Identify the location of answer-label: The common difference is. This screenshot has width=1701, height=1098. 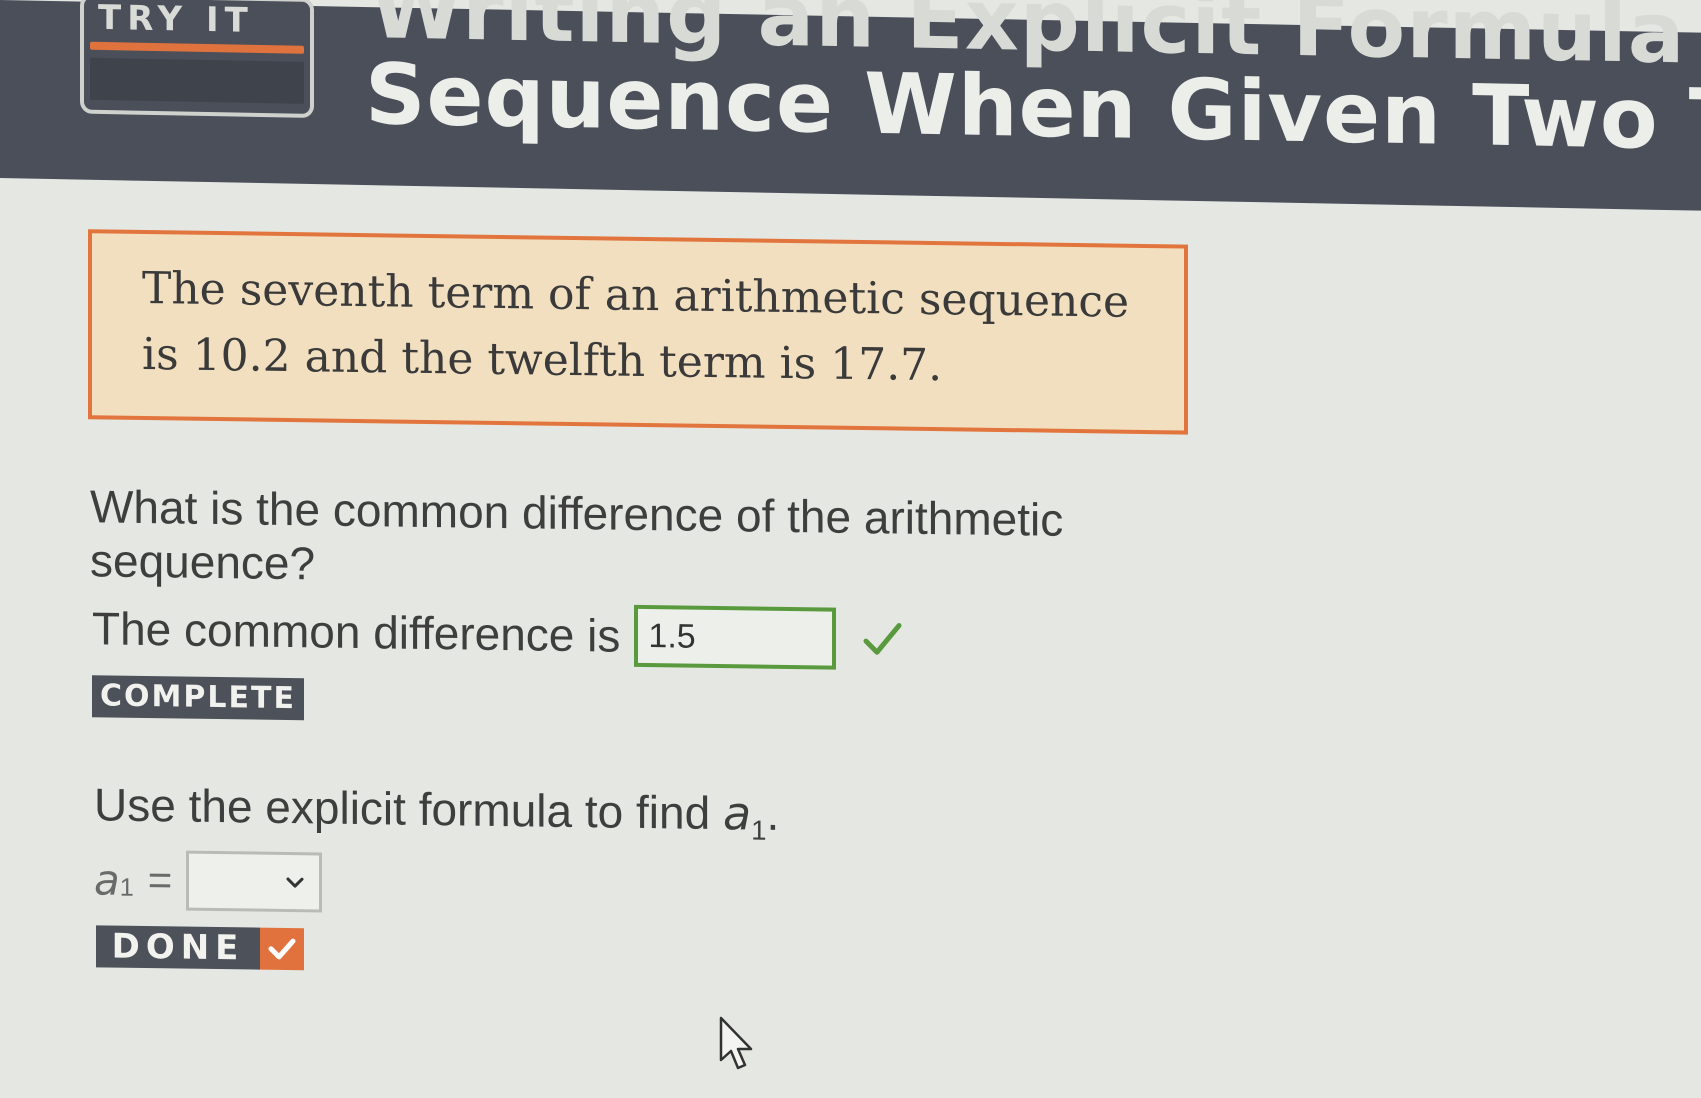
(356, 632).